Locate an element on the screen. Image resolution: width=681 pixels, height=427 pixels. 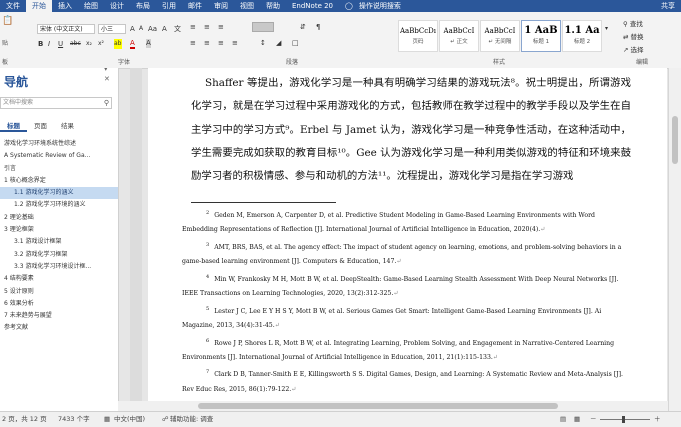
zoom-slider-handle is located at coordinates (623, 419).